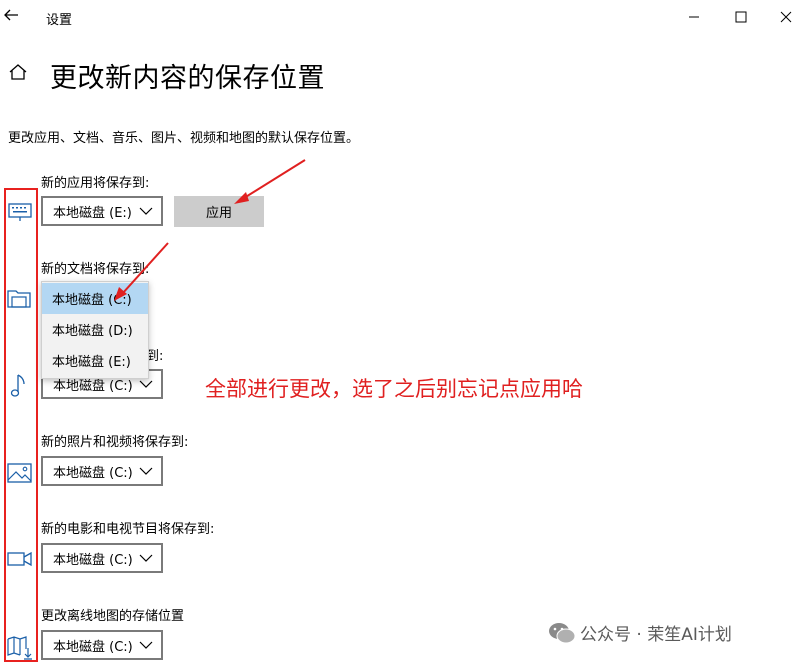 Image resolution: width=810 pixels, height=665 pixels. I want to click on watermark: 公众号 · 茉笙AI计划, so click(640, 632).